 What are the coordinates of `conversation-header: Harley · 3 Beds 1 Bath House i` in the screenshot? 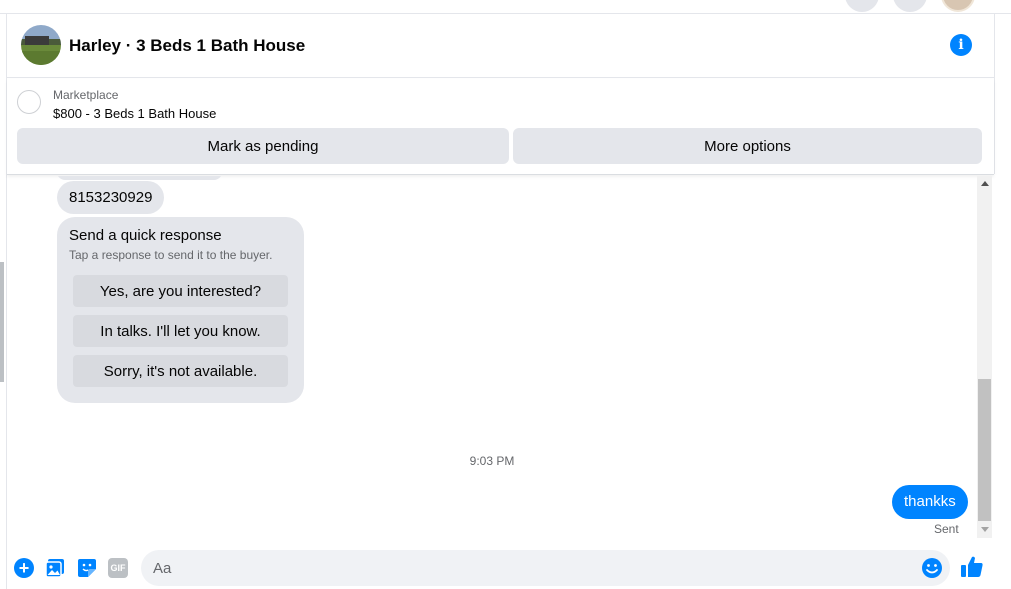 It's located at (500, 46).